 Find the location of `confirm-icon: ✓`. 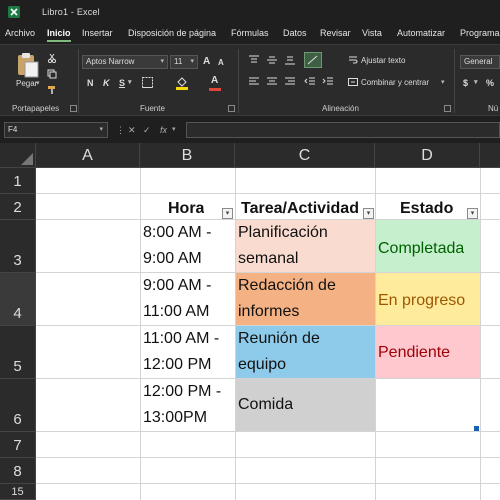

confirm-icon: ✓ is located at coordinates (147, 130).